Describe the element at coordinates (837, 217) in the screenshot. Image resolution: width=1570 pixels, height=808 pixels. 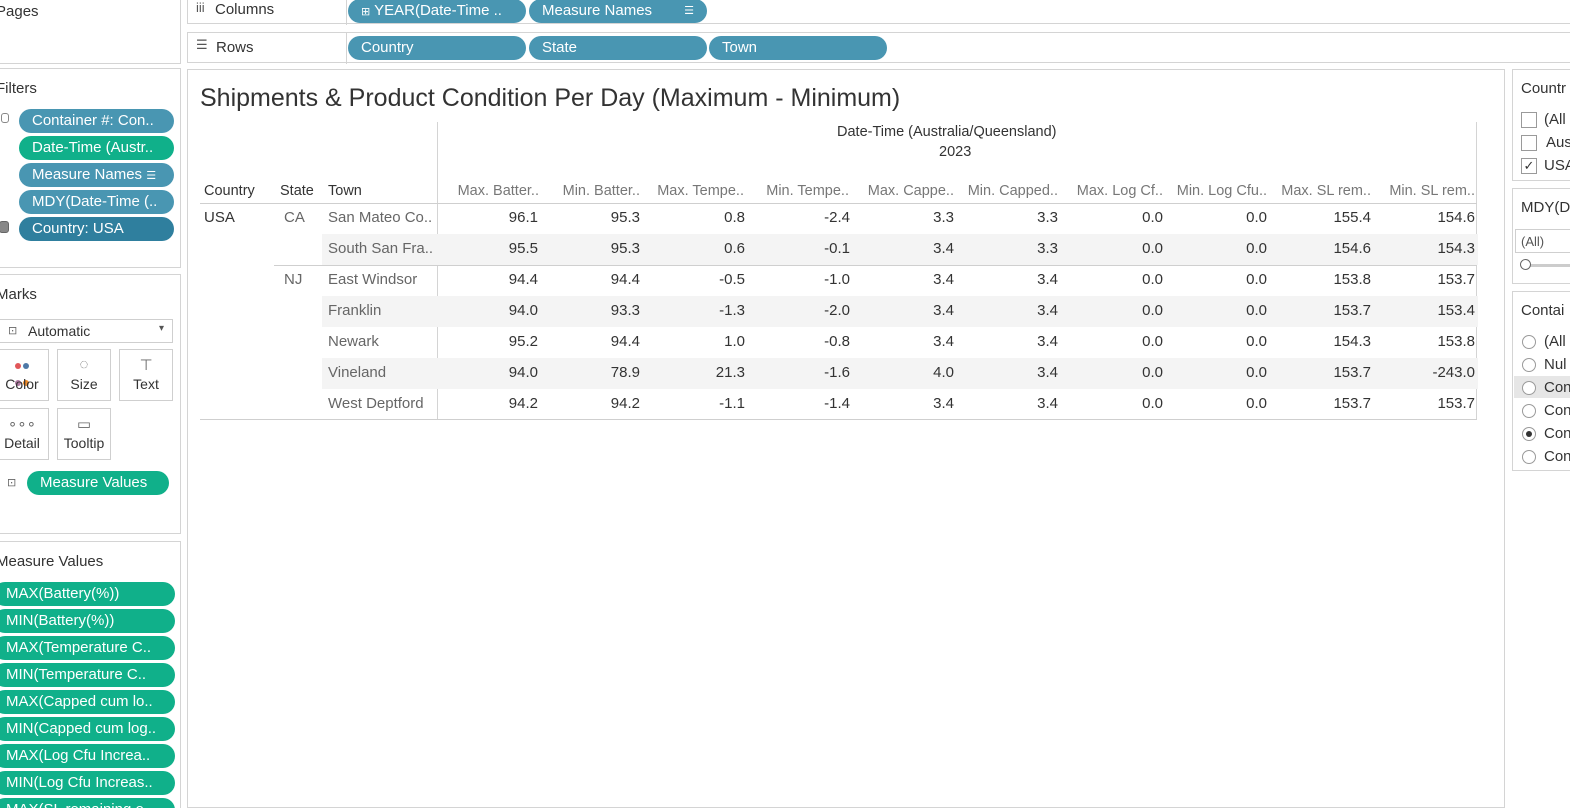
I see `value-cell: -2.4` at that location.